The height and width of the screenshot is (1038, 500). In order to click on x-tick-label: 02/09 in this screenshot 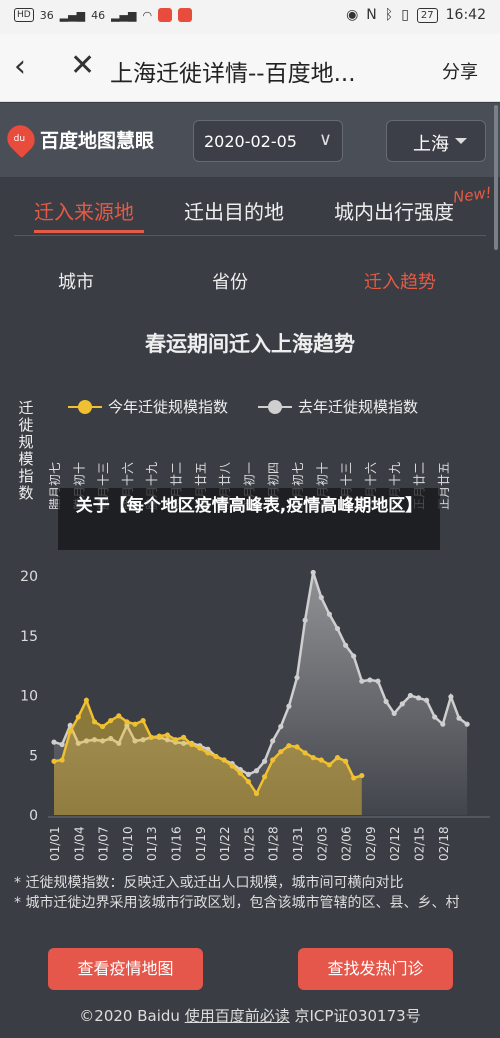, I will do `click(371, 843)`.